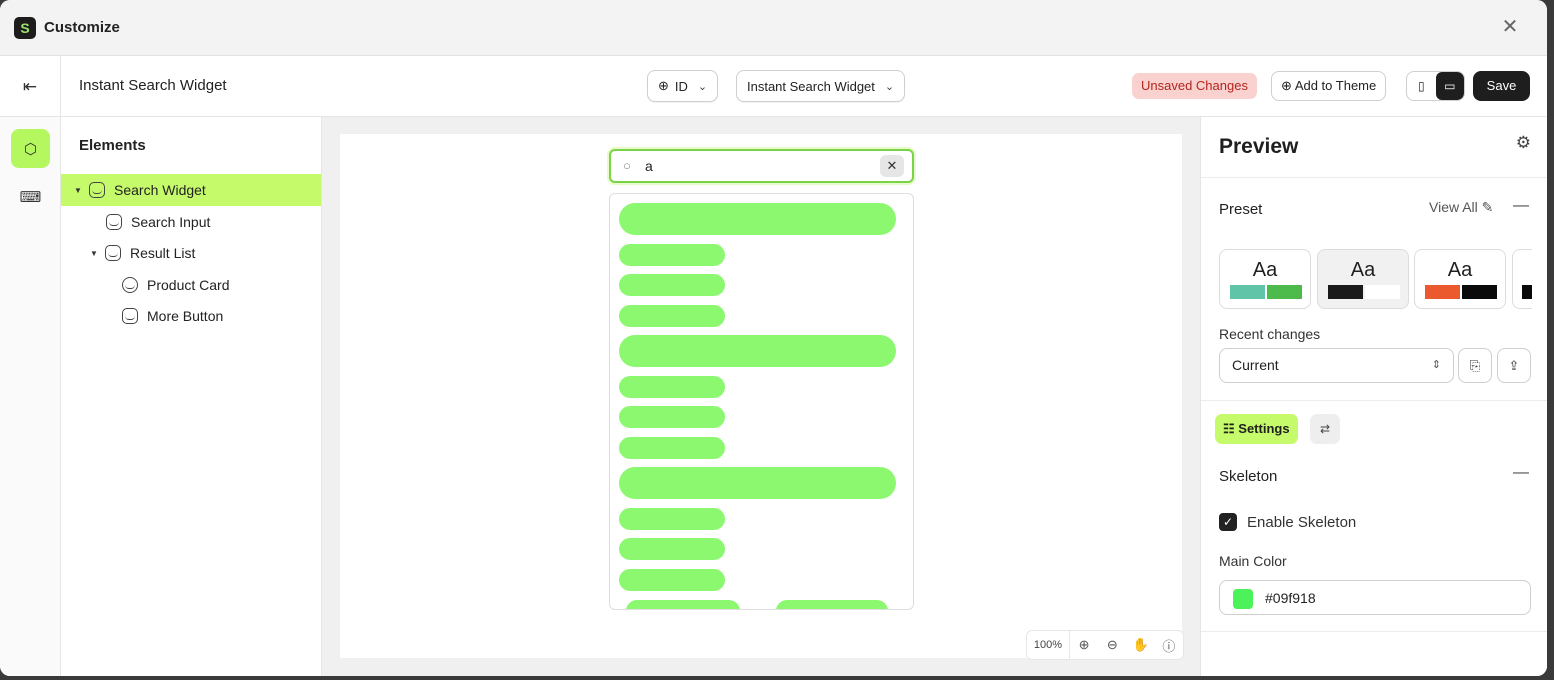 This screenshot has width=1554, height=680. What do you see at coordinates (1325, 429) in the screenshot?
I see `translate-icon: ⇄` at bounding box center [1325, 429].